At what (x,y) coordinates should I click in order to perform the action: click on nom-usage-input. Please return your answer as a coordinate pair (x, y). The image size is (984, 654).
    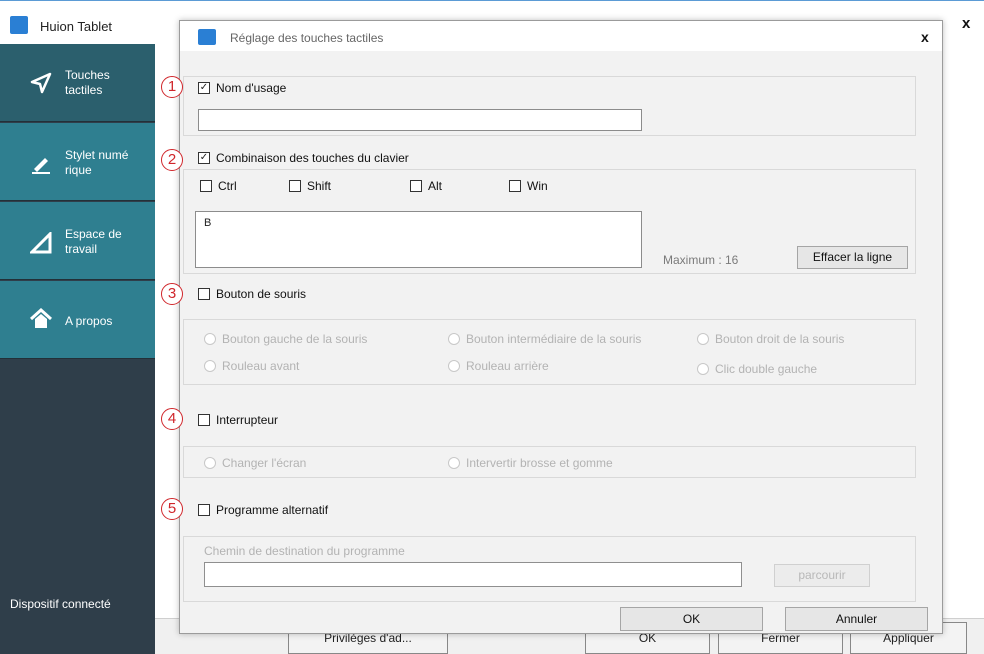
    Looking at the image, I should click on (420, 120).